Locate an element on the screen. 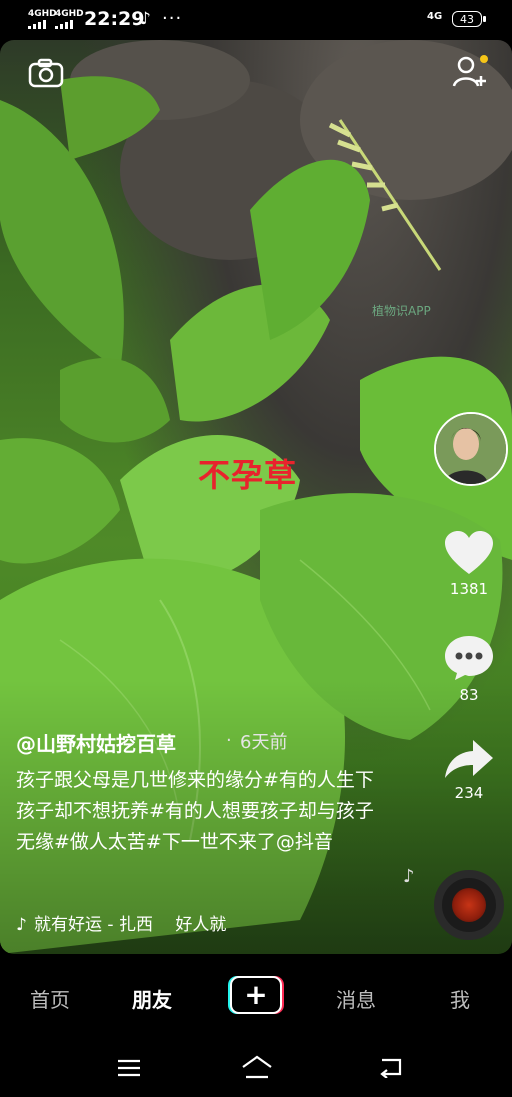  like-button: 1381 is located at coordinates (469, 564).